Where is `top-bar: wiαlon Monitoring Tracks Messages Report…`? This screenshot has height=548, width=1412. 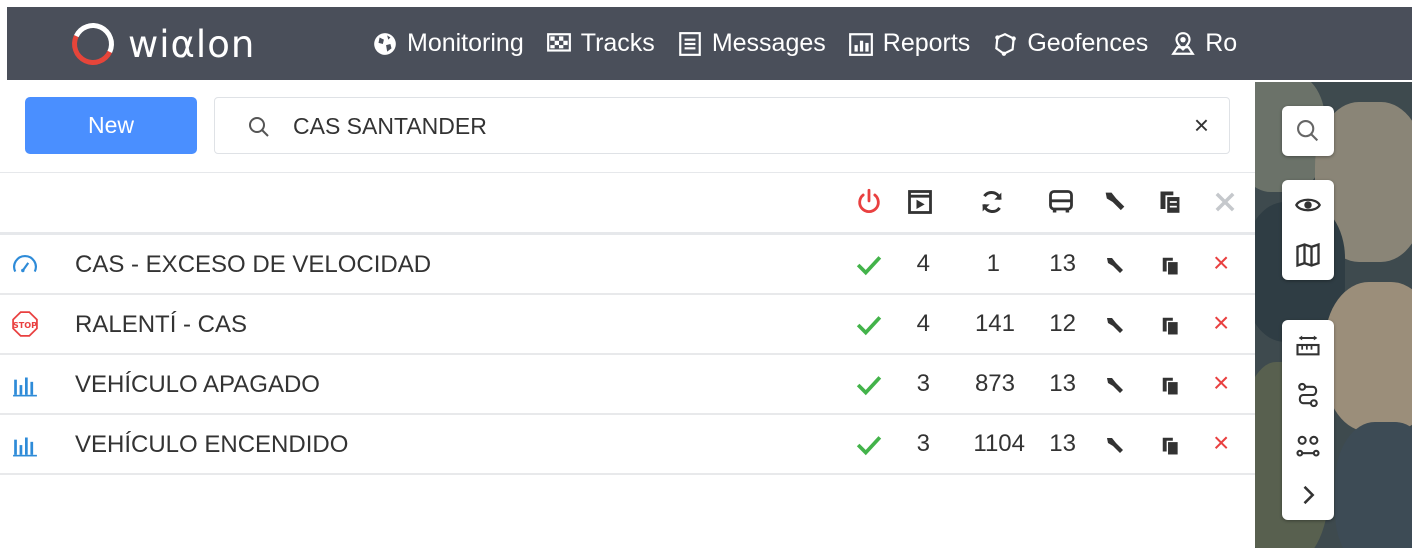 top-bar: wiαlon Monitoring Tracks Messages Report… is located at coordinates (706, 41).